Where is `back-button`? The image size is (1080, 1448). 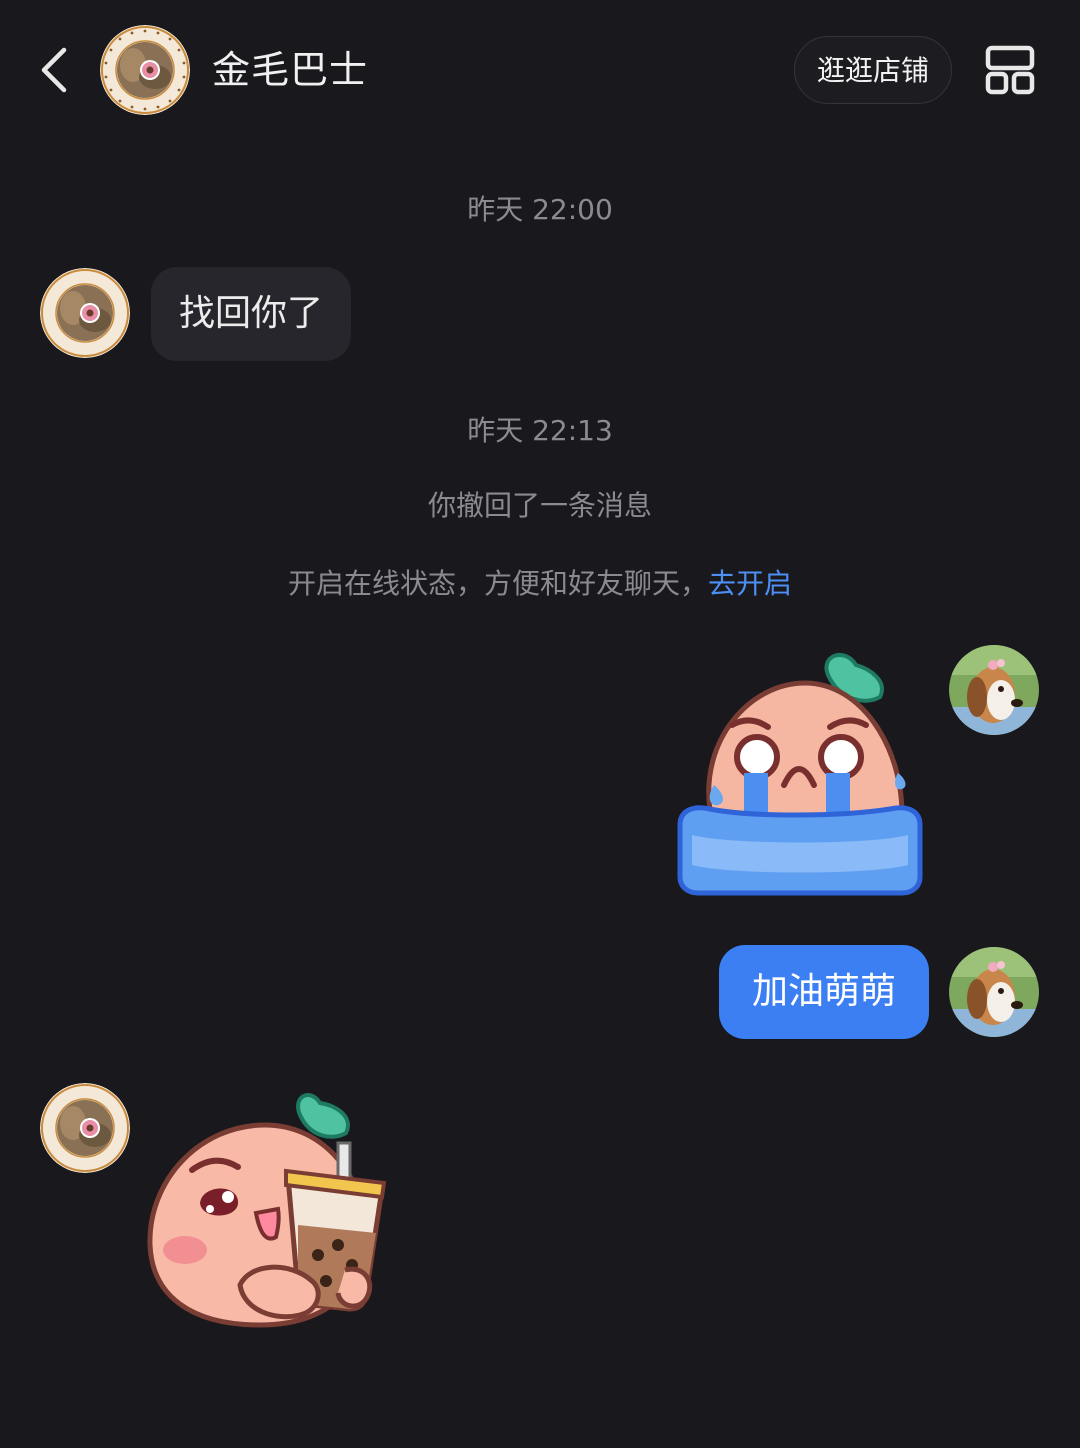 back-button is located at coordinates (55, 70).